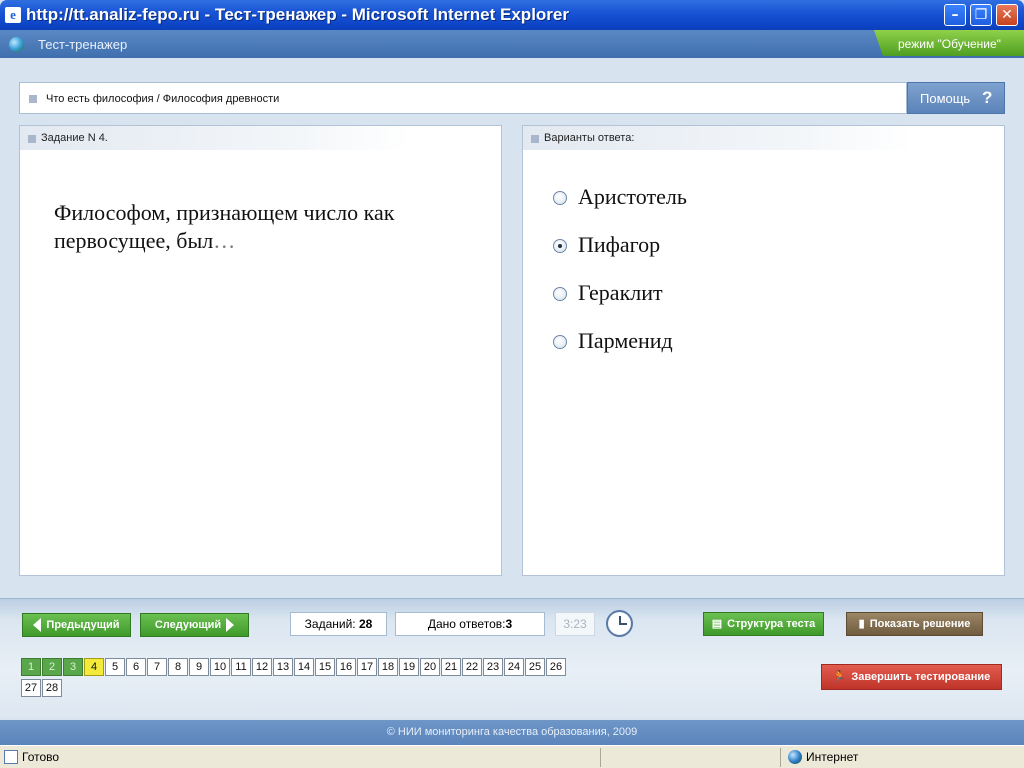 The width and height of the screenshot is (1024, 768). Describe the element at coordinates (619, 245) in the screenshot. I see `answer-label: Пифагор` at that location.